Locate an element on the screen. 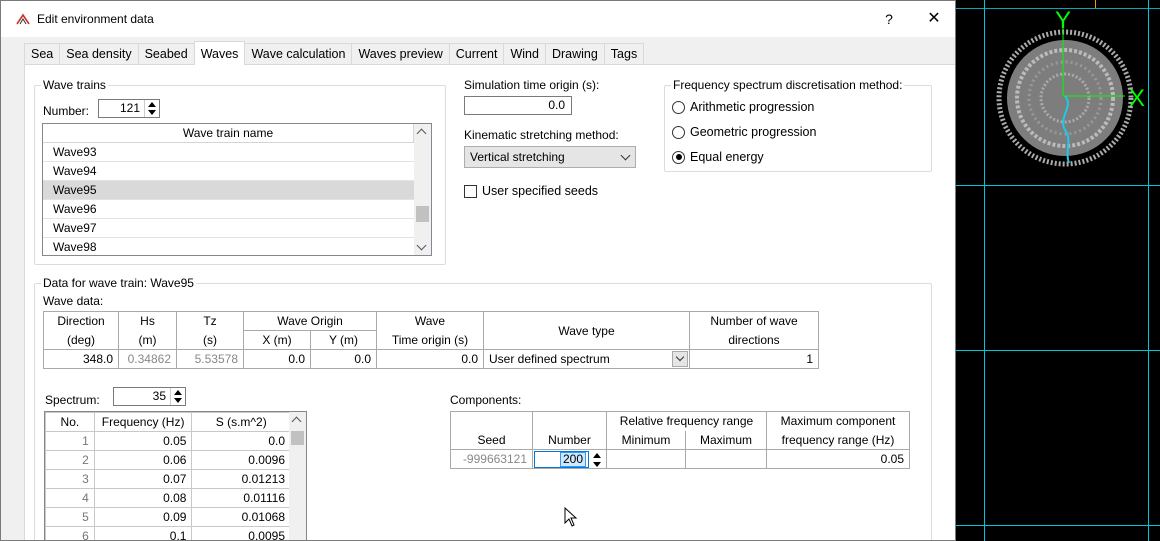  spectrum-scrollbar is located at coordinates (297, 476).